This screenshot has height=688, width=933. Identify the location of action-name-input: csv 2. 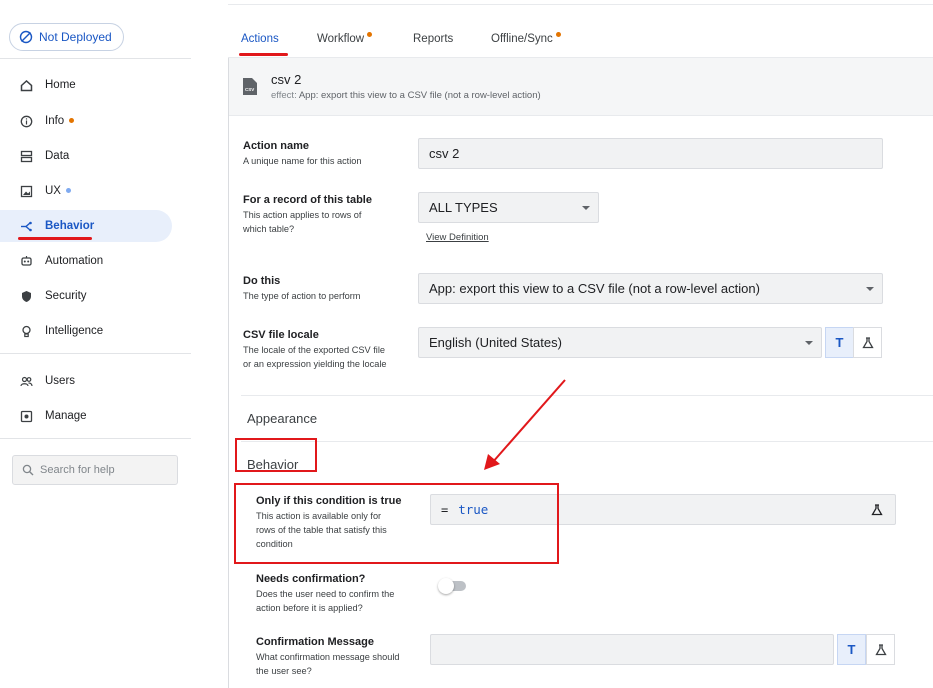
(650, 153).